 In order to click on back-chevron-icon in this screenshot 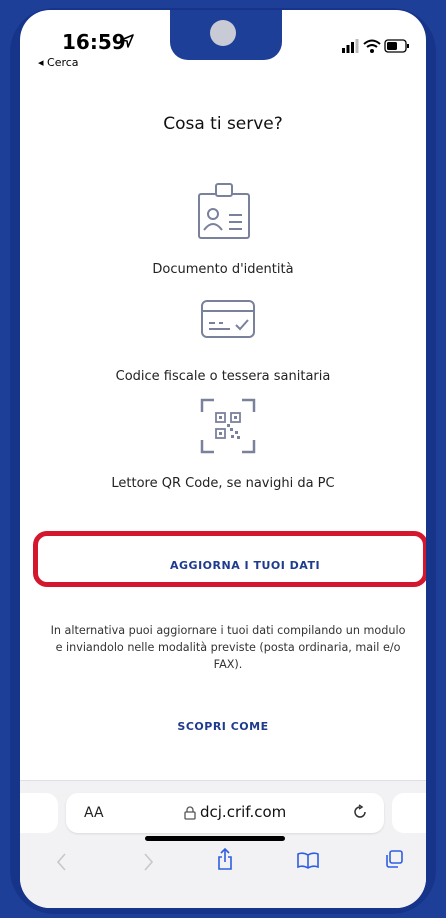, I will do `click(62, 862)`.